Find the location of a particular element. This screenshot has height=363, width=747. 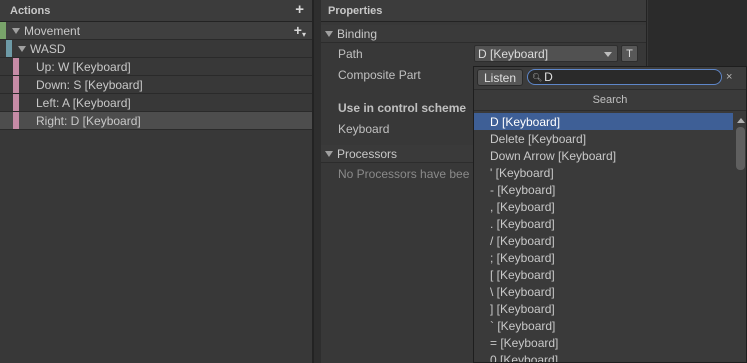

search-input is located at coordinates (624, 77).